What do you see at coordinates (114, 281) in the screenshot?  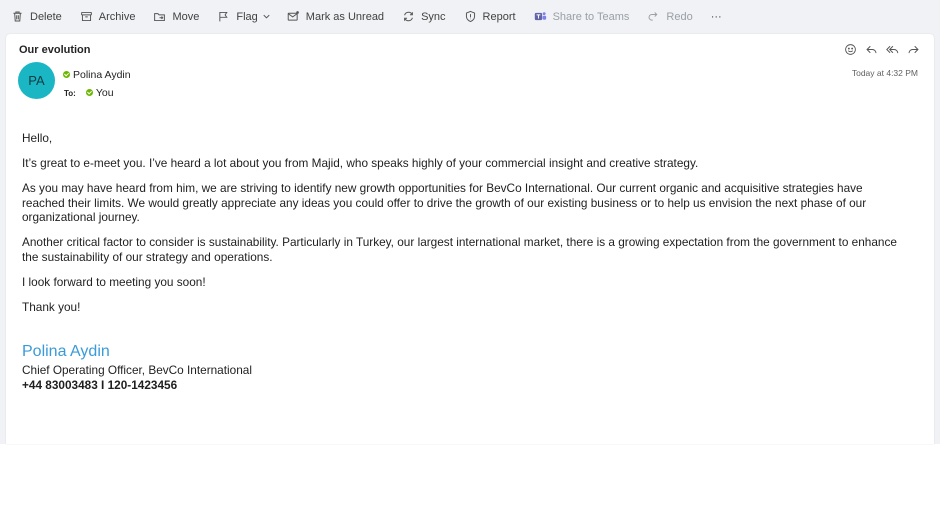 I see `body-paragraph: I look forward to meeting you soon!` at bounding box center [114, 281].